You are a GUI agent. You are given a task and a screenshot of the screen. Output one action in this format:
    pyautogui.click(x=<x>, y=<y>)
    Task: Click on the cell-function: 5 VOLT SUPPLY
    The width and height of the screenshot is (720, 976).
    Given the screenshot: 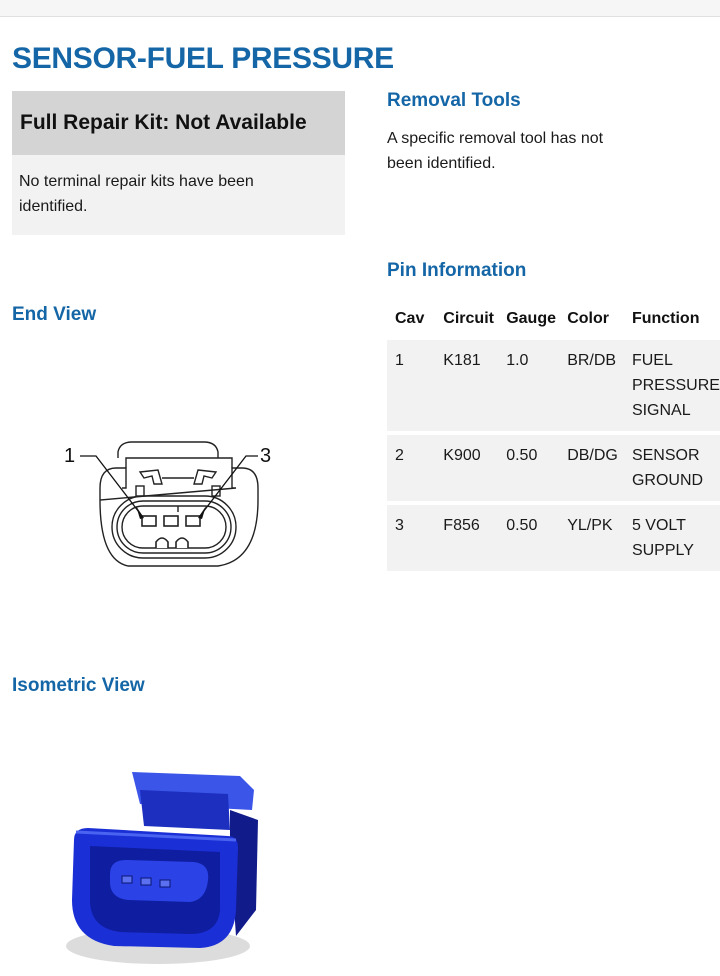 What is the action you would take?
    pyautogui.click(x=675, y=538)
    